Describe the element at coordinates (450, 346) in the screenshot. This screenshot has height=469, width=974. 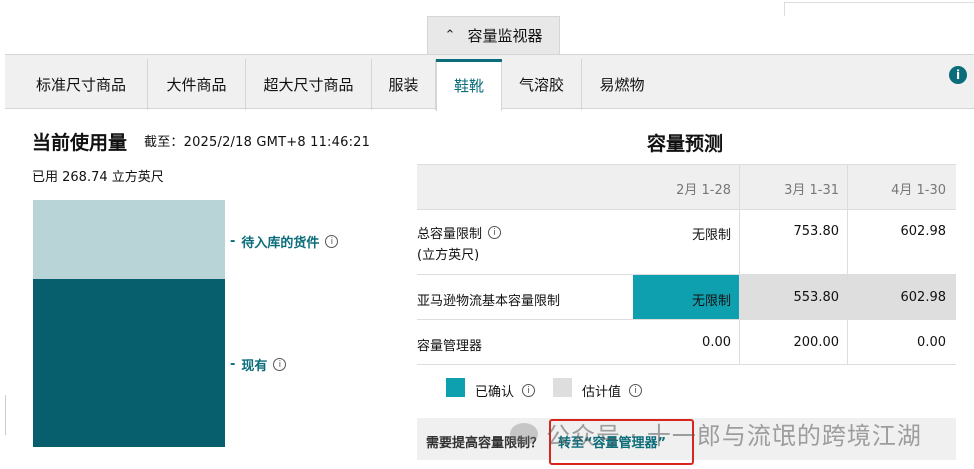
I see `capacity-manager-label: 容量管理器` at that location.